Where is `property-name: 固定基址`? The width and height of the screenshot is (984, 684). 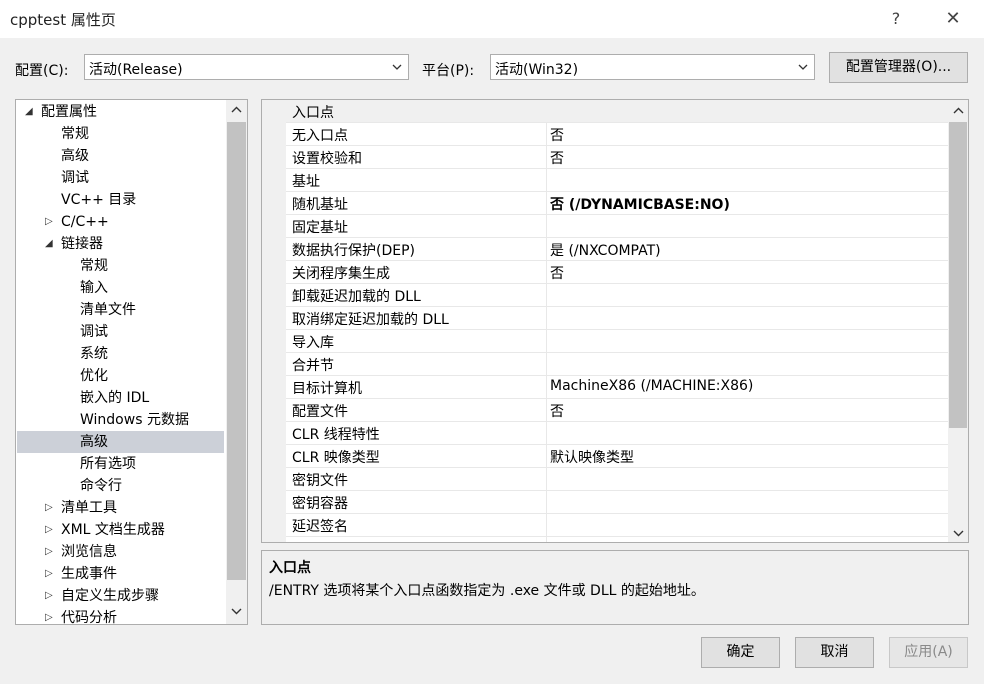 property-name: 固定基址 is located at coordinates (320, 228).